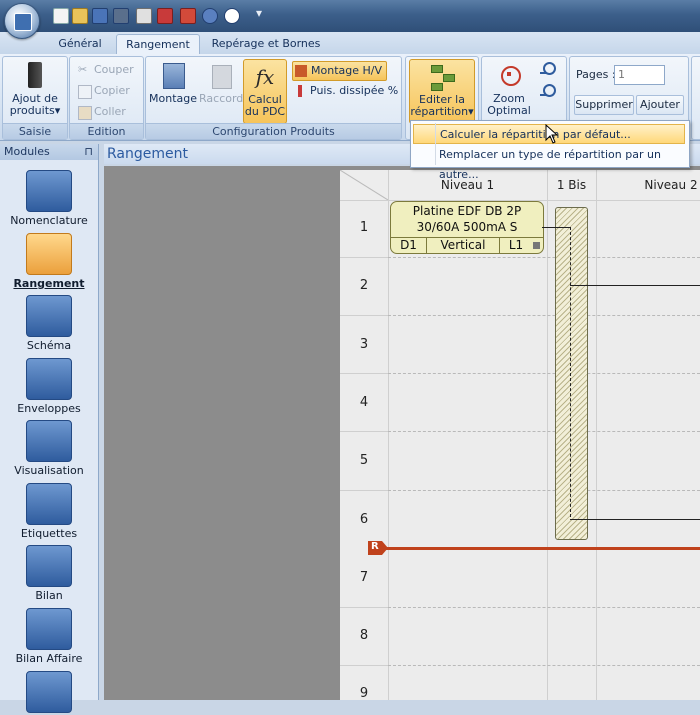 Image resolution: width=700 pixels, height=715 pixels. Describe the element at coordinates (273, 131) in the screenshot. I see `group-title-configuration: Configuration Produits` at that location.